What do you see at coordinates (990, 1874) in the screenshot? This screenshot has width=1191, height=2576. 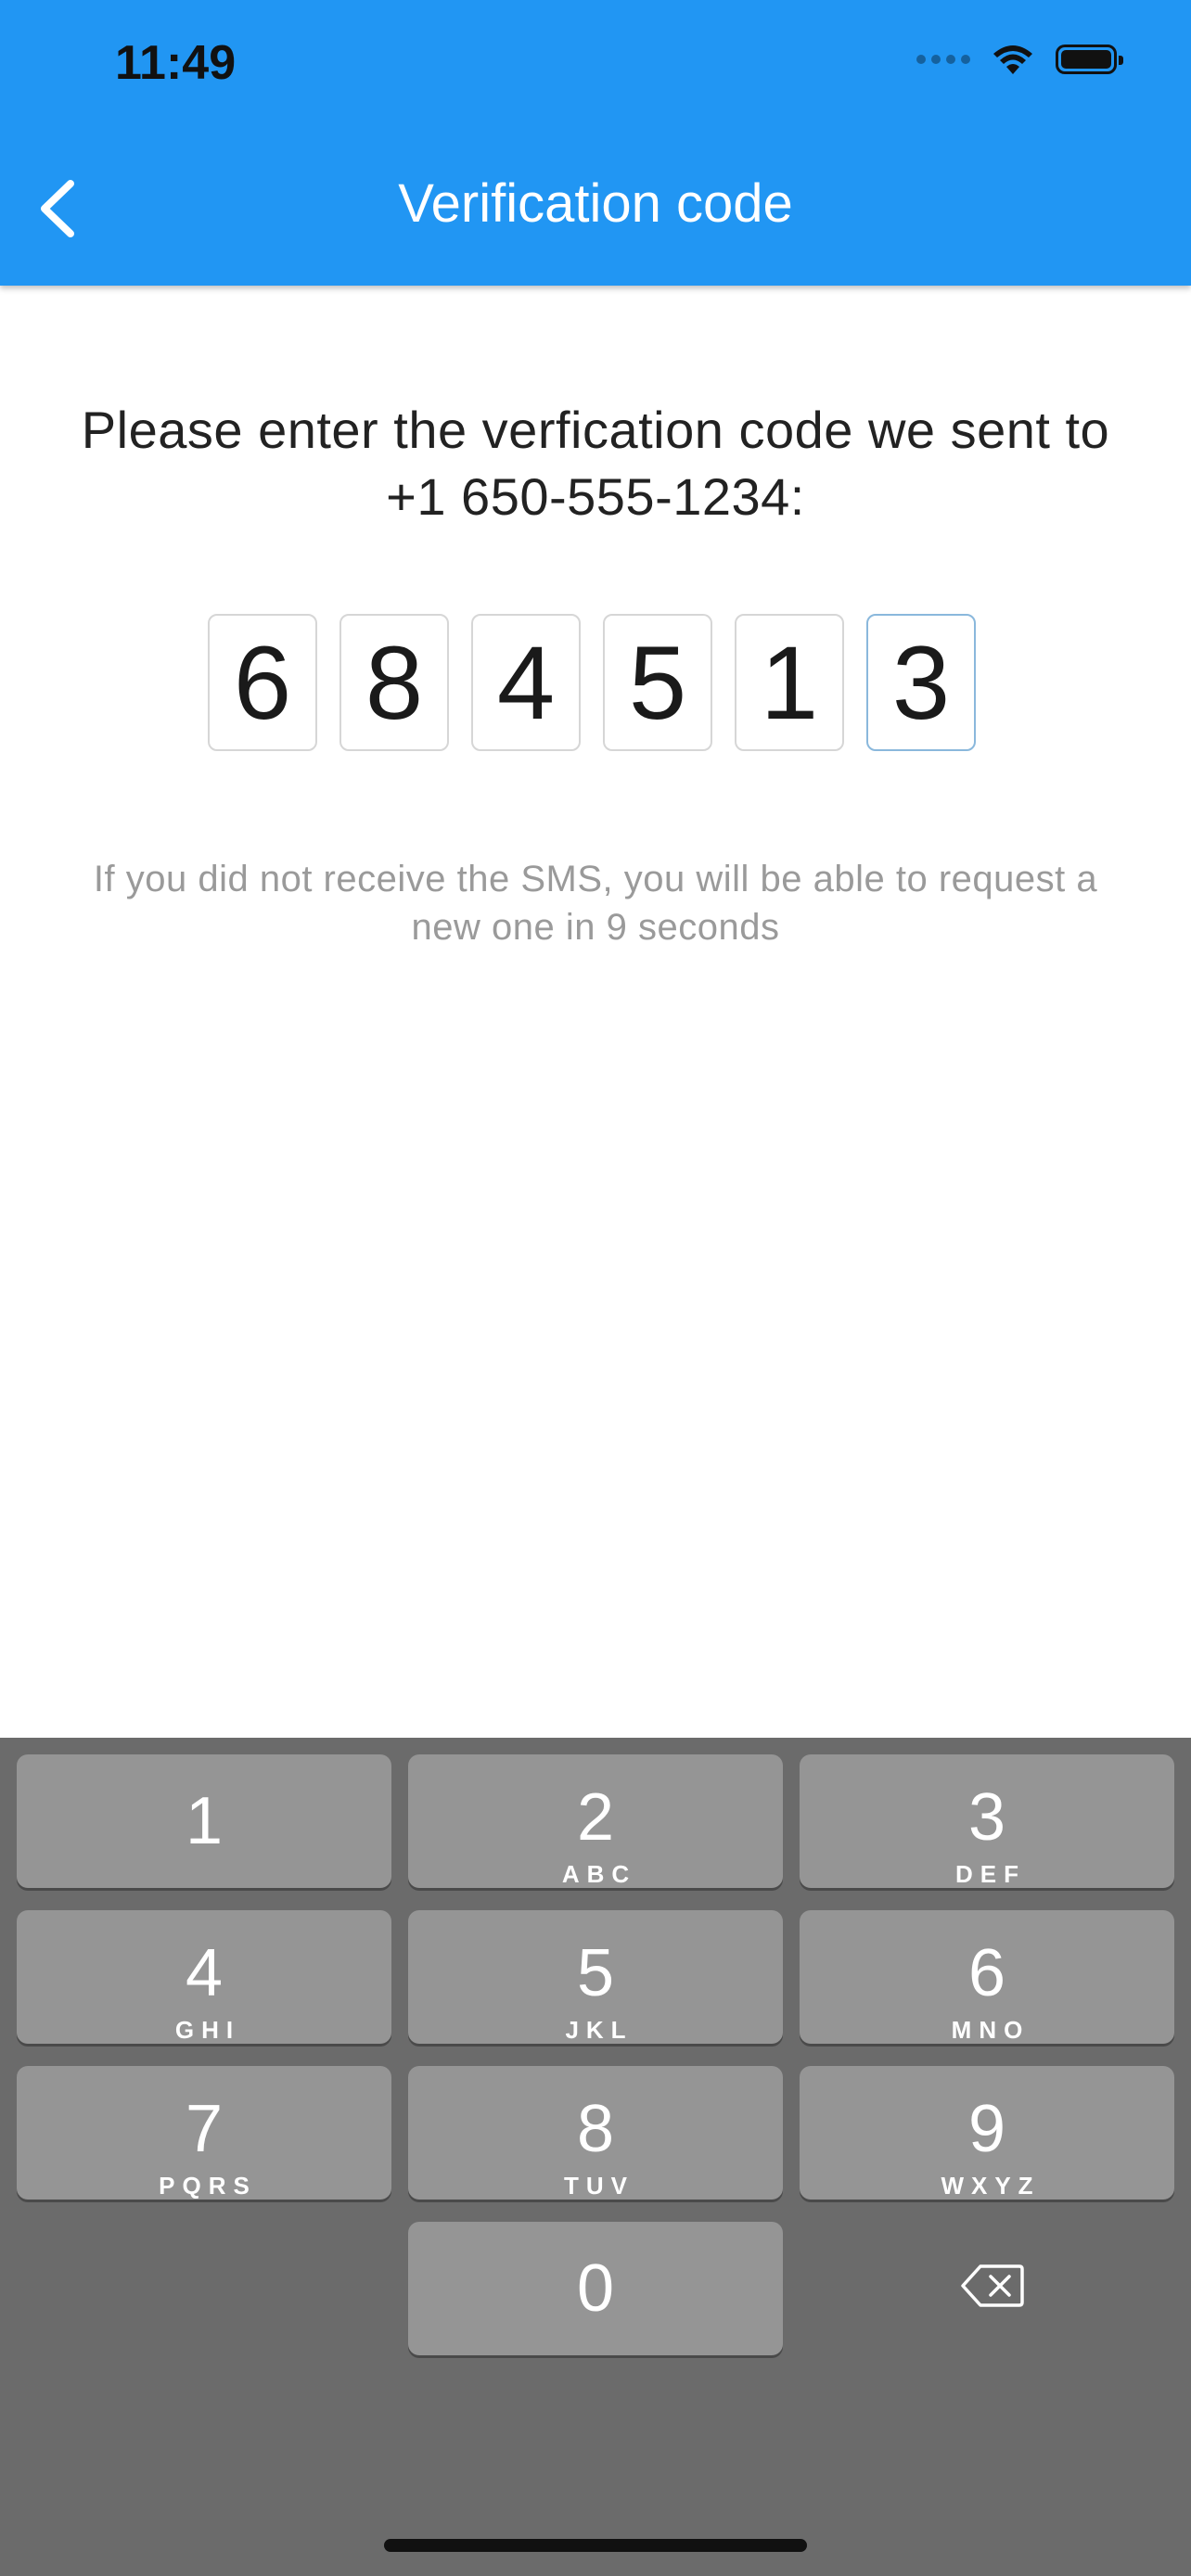 I see `key-letters: DEF` at bounding box center [990, 1874].